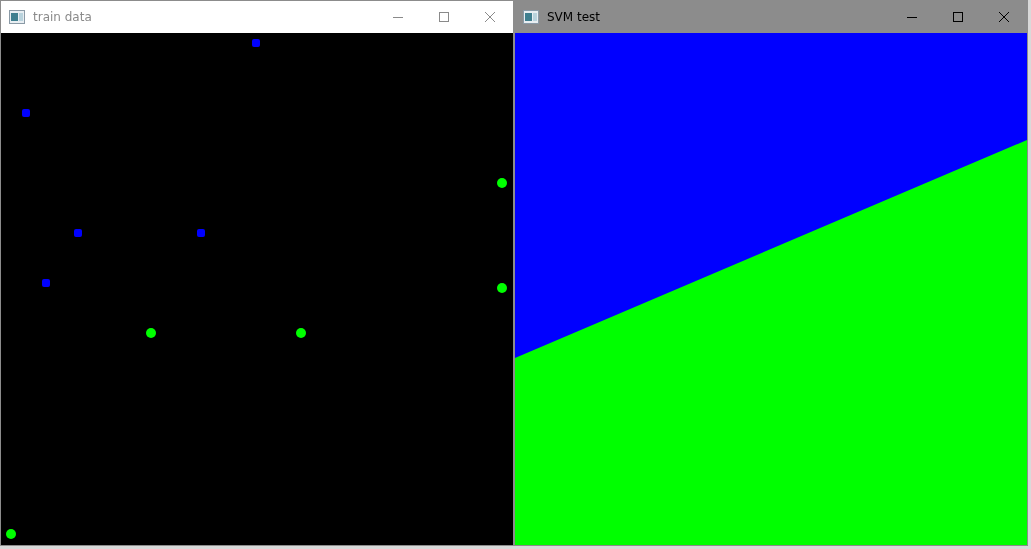  I want to click on window-title: SVM test, so click(574, 17).